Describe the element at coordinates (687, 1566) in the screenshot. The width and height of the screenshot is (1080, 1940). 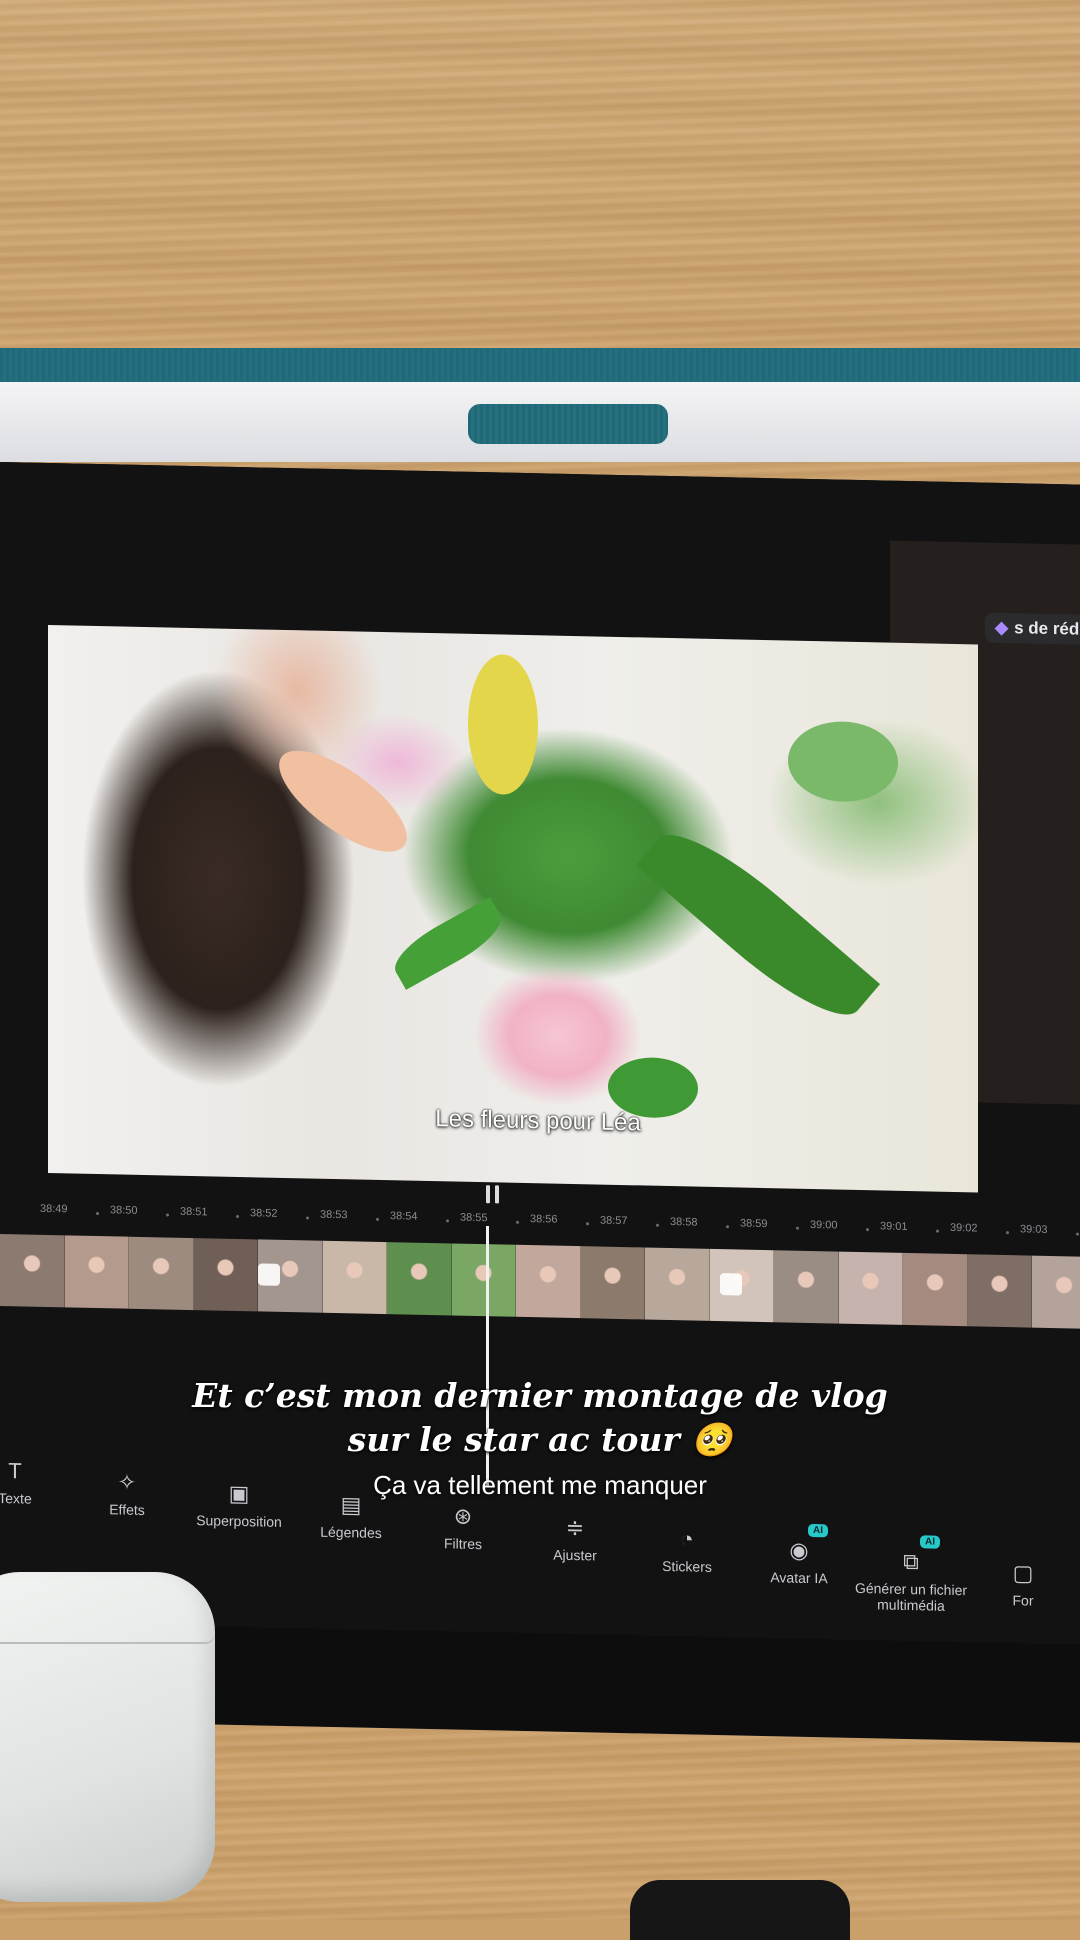
I see `toolbar-label: Stickers` at that location.